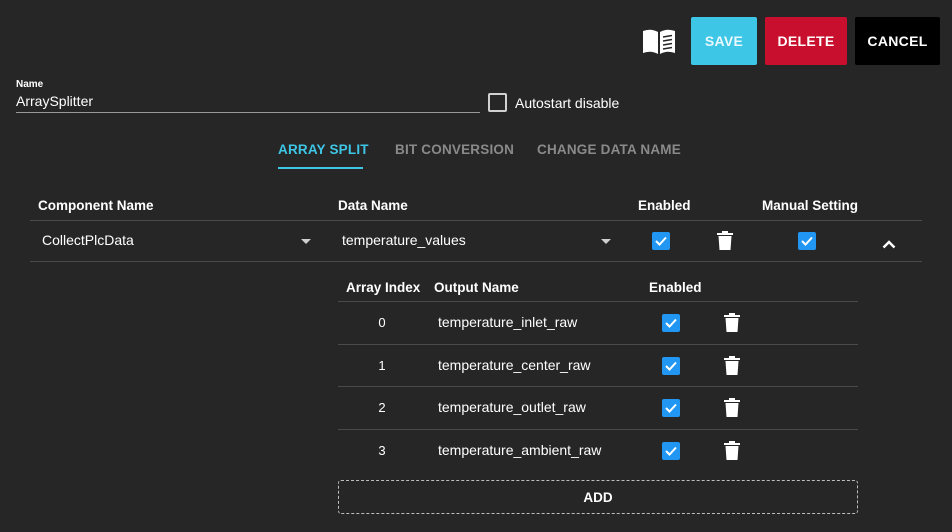 The height and width of the screenshot is (532, 952). I want to click on array-index: 1, so click(382, 365).